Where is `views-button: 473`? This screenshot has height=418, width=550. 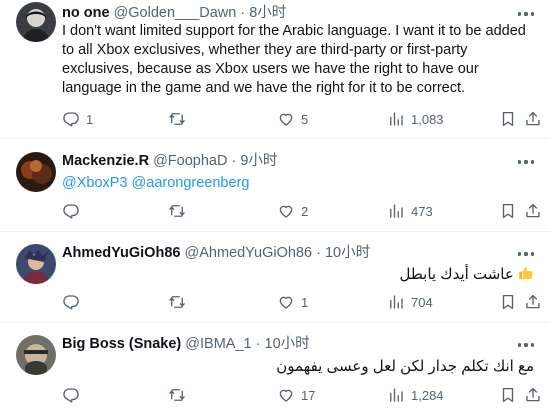 views-button: 473 is located at coordinates (410, 211).